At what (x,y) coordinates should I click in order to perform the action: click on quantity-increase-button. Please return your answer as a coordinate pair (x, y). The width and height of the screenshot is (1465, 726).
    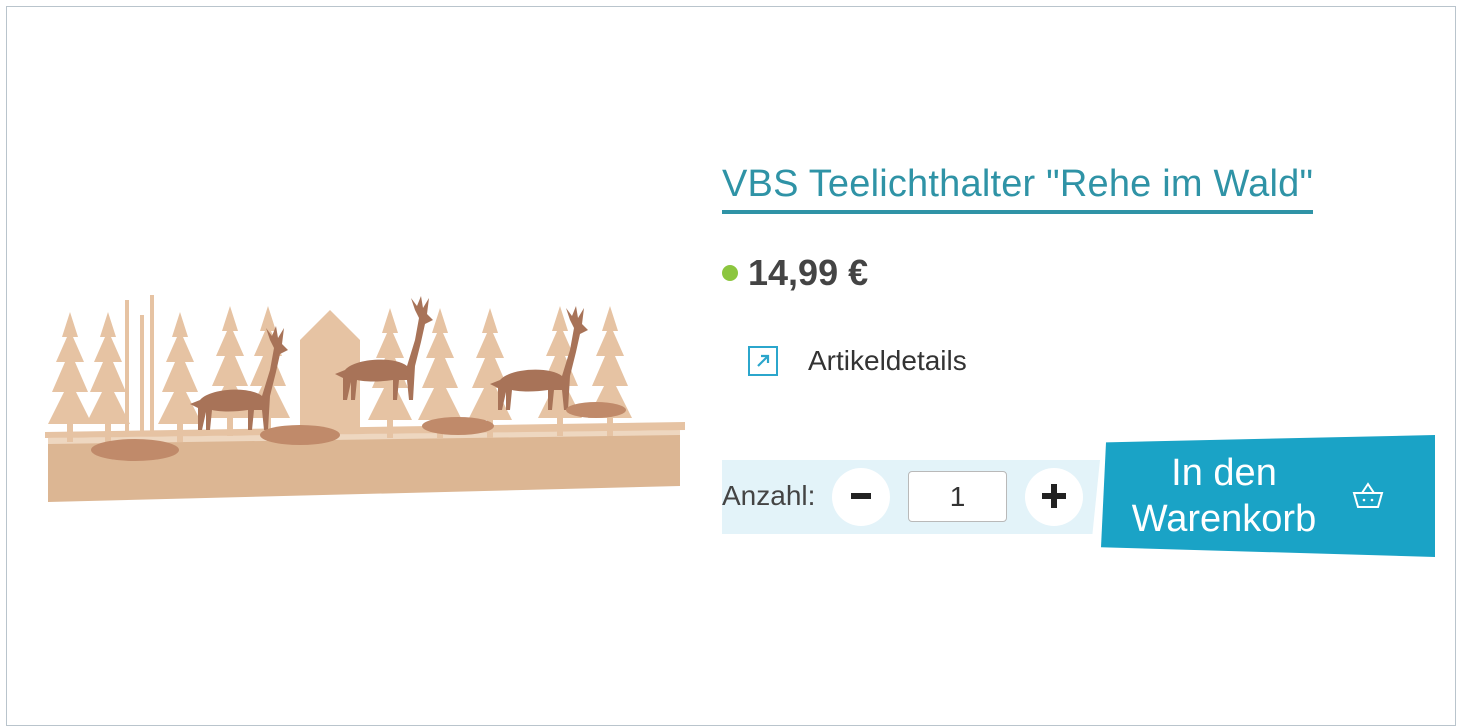
    Looking at the image, I should click on (1054, 497).